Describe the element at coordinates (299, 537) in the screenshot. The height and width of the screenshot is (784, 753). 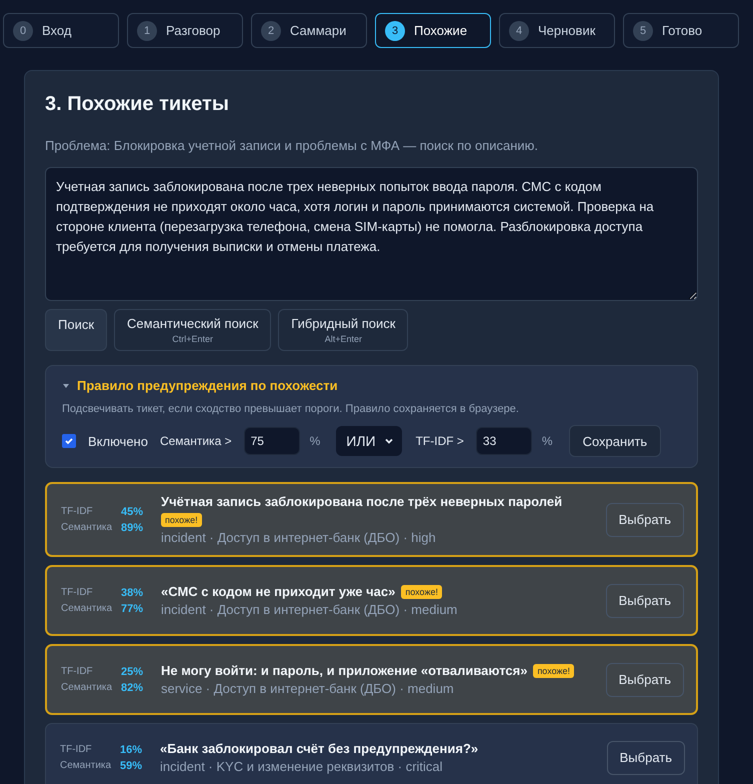
I see `ticket-meta: incident · Доступ в интернет-банк (ДБО) · high` at that location.